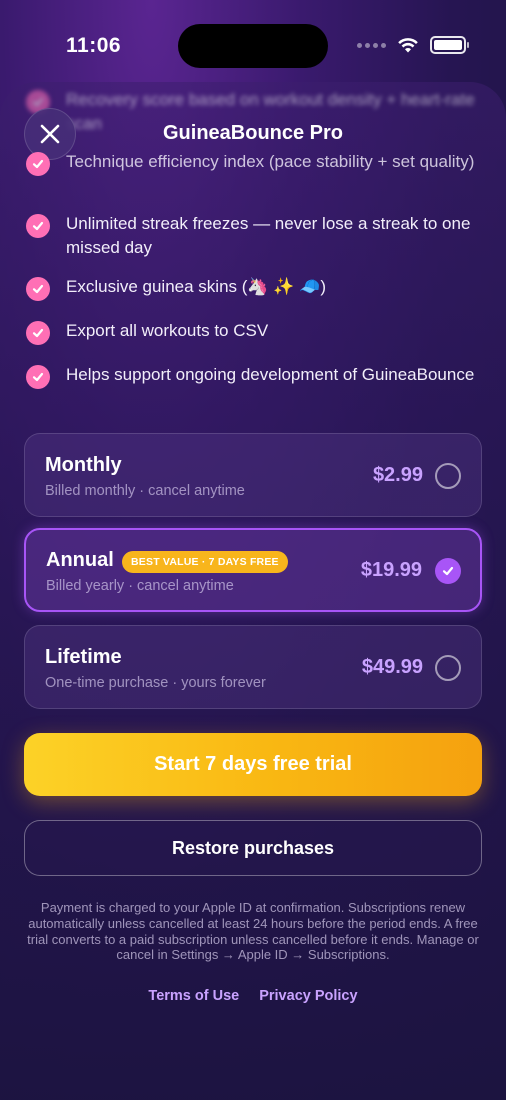 This screenshot has width=506, height=1100. What do you see at coordinates (167, 330) in the screenshot?
I see `feature-text: Export all workouts to CSV` at bounding box center [167, 330].